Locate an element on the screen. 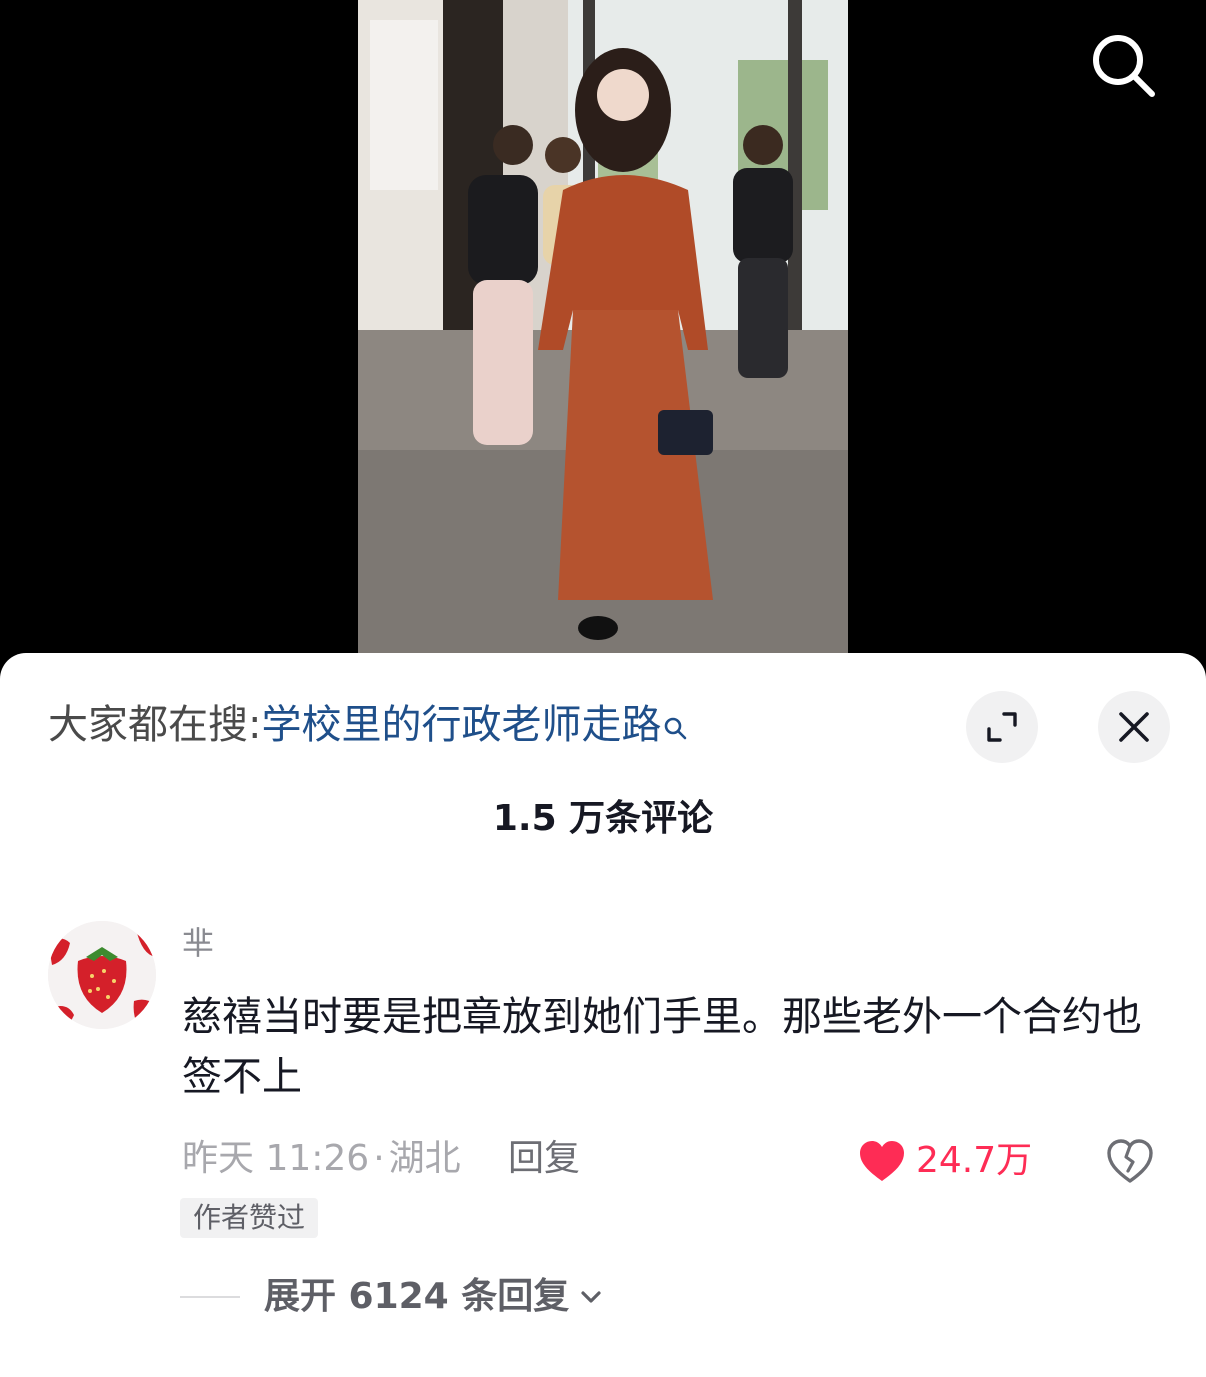 The height and width of the screenshot is (1377, 1206). comment-text: 慈禧当时要是把章放到她们手里。那些老外一个合约也签不上 is located at coordinates (662, 1047).